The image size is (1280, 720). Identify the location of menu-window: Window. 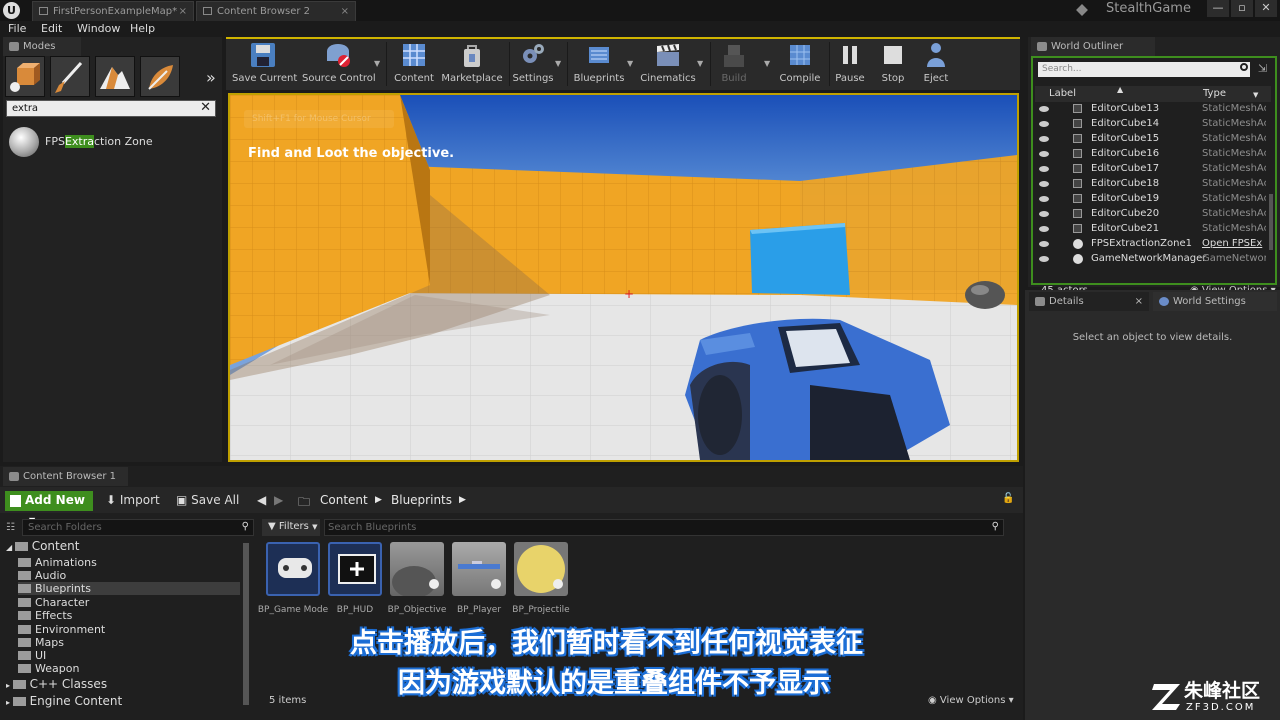
(98, 28).